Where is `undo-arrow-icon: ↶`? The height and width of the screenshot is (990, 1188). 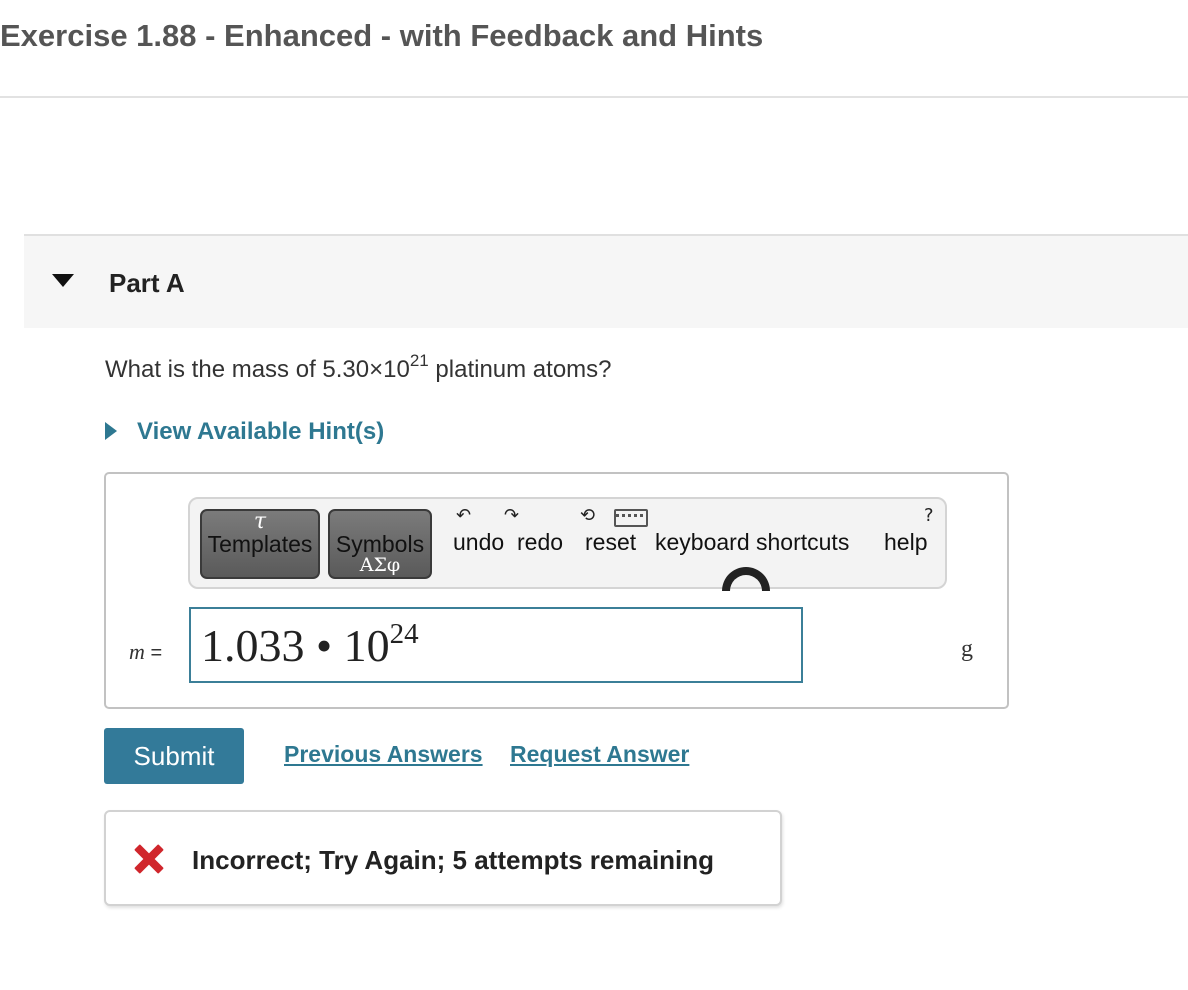
undo-arrow-icon: ↶ is located at coordinates (464, 515).